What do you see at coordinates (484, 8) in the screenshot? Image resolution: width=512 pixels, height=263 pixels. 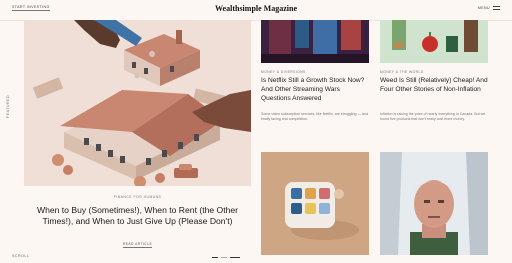 I see `menu-label: MENU` at bounding box center [484, 8].